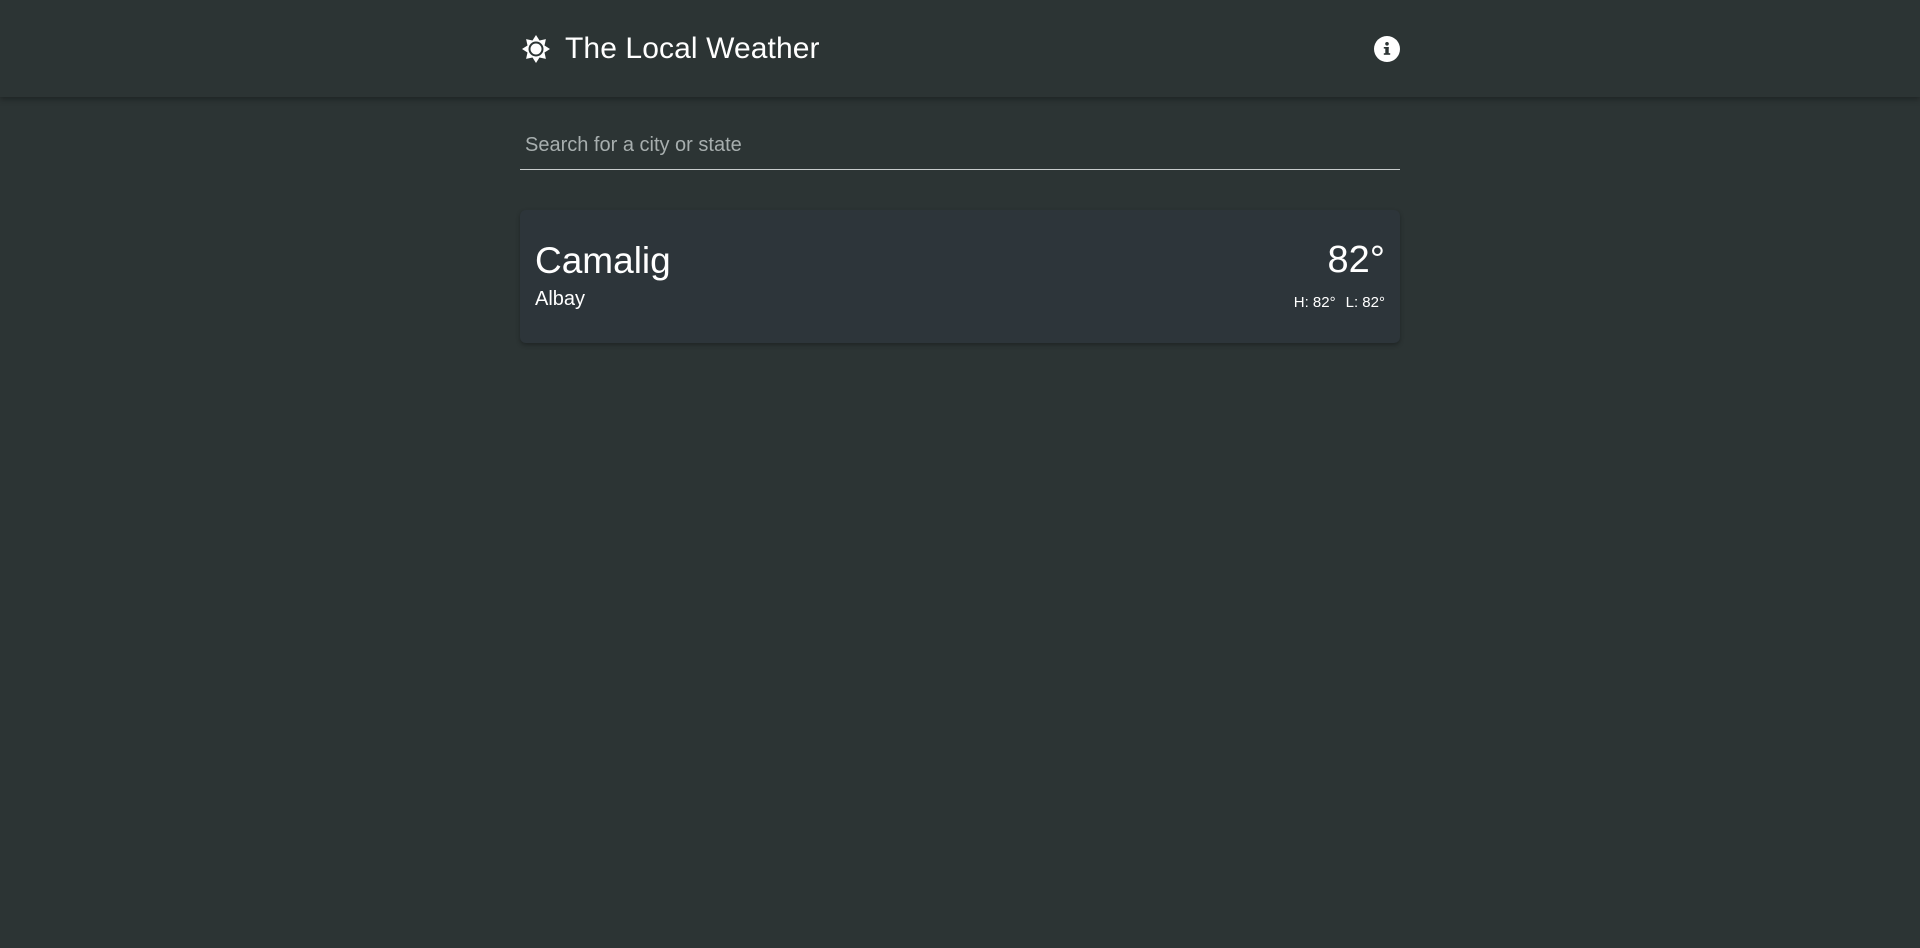 The width and height of the screenshot is (1920, 948). Describe the element at coordinates (692, 48) in the screenshot. I see `app-title: The Local Weather` at that location.